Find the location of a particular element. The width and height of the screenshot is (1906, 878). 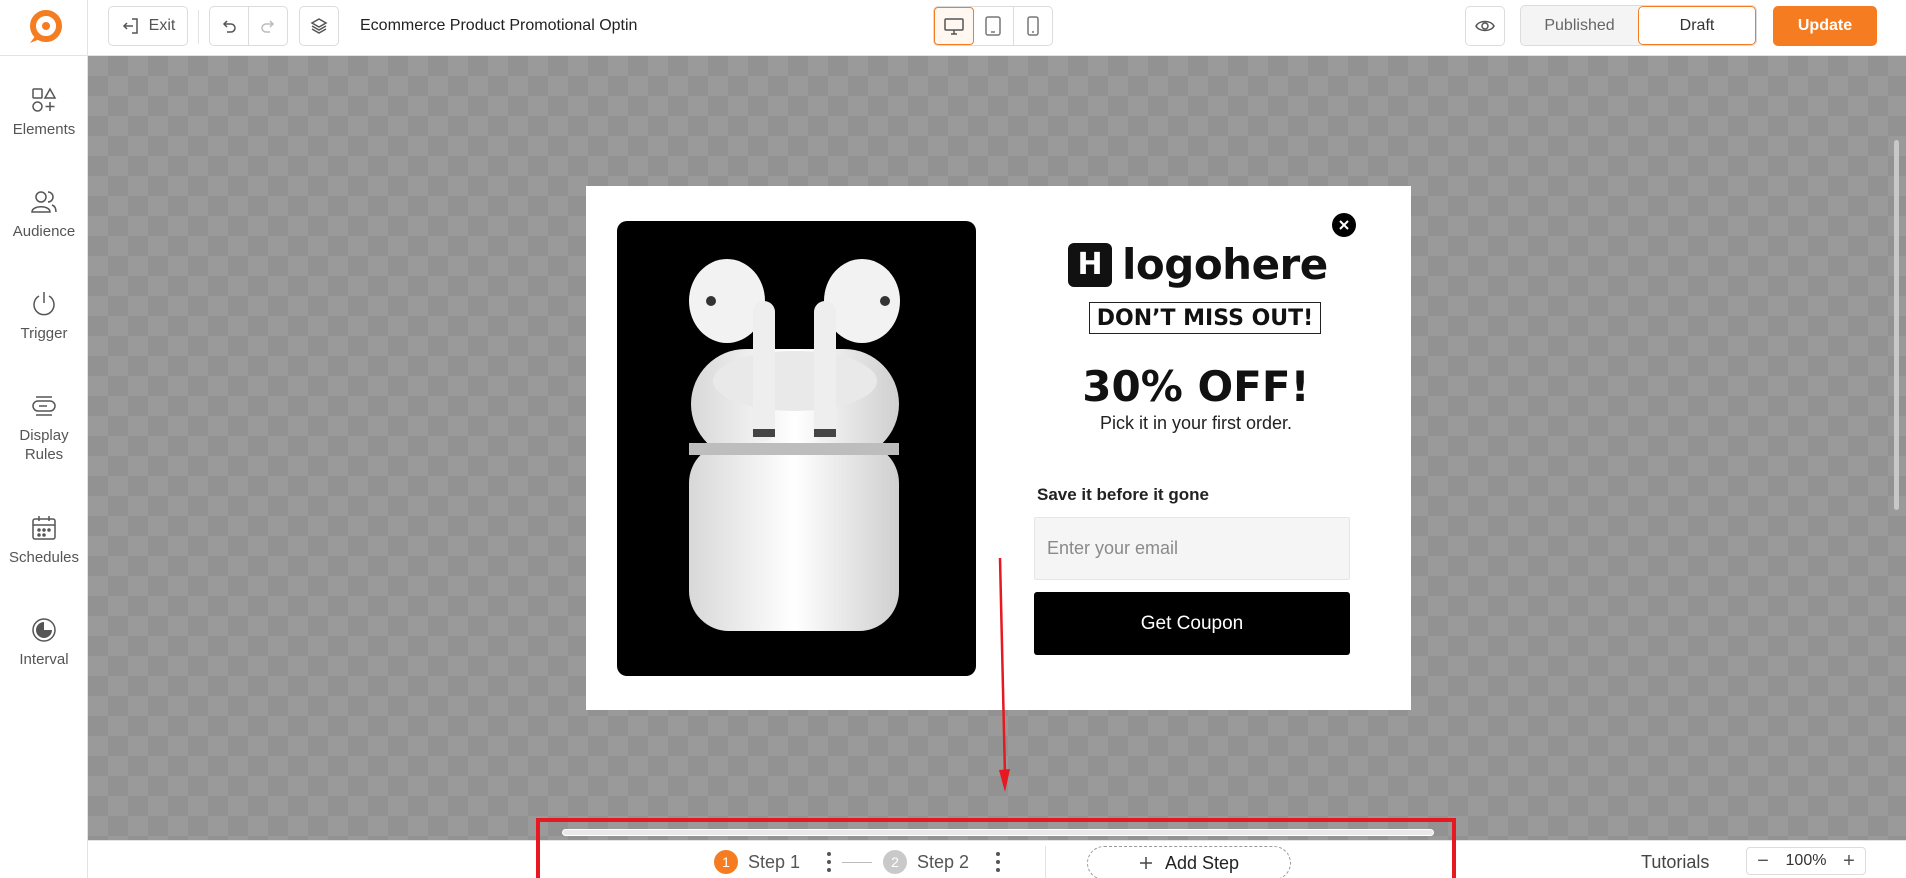

elements-icon is located at coordinates (44, 99).